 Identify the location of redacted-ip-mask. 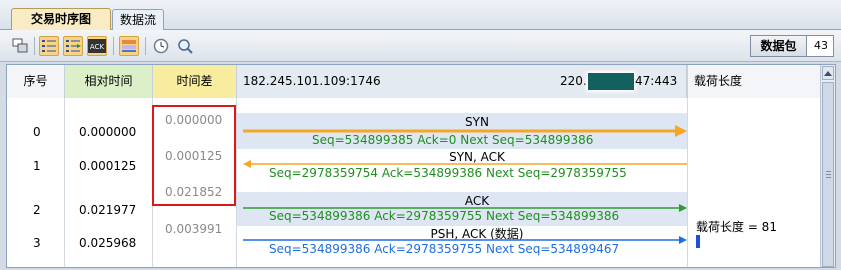
(611, 81).